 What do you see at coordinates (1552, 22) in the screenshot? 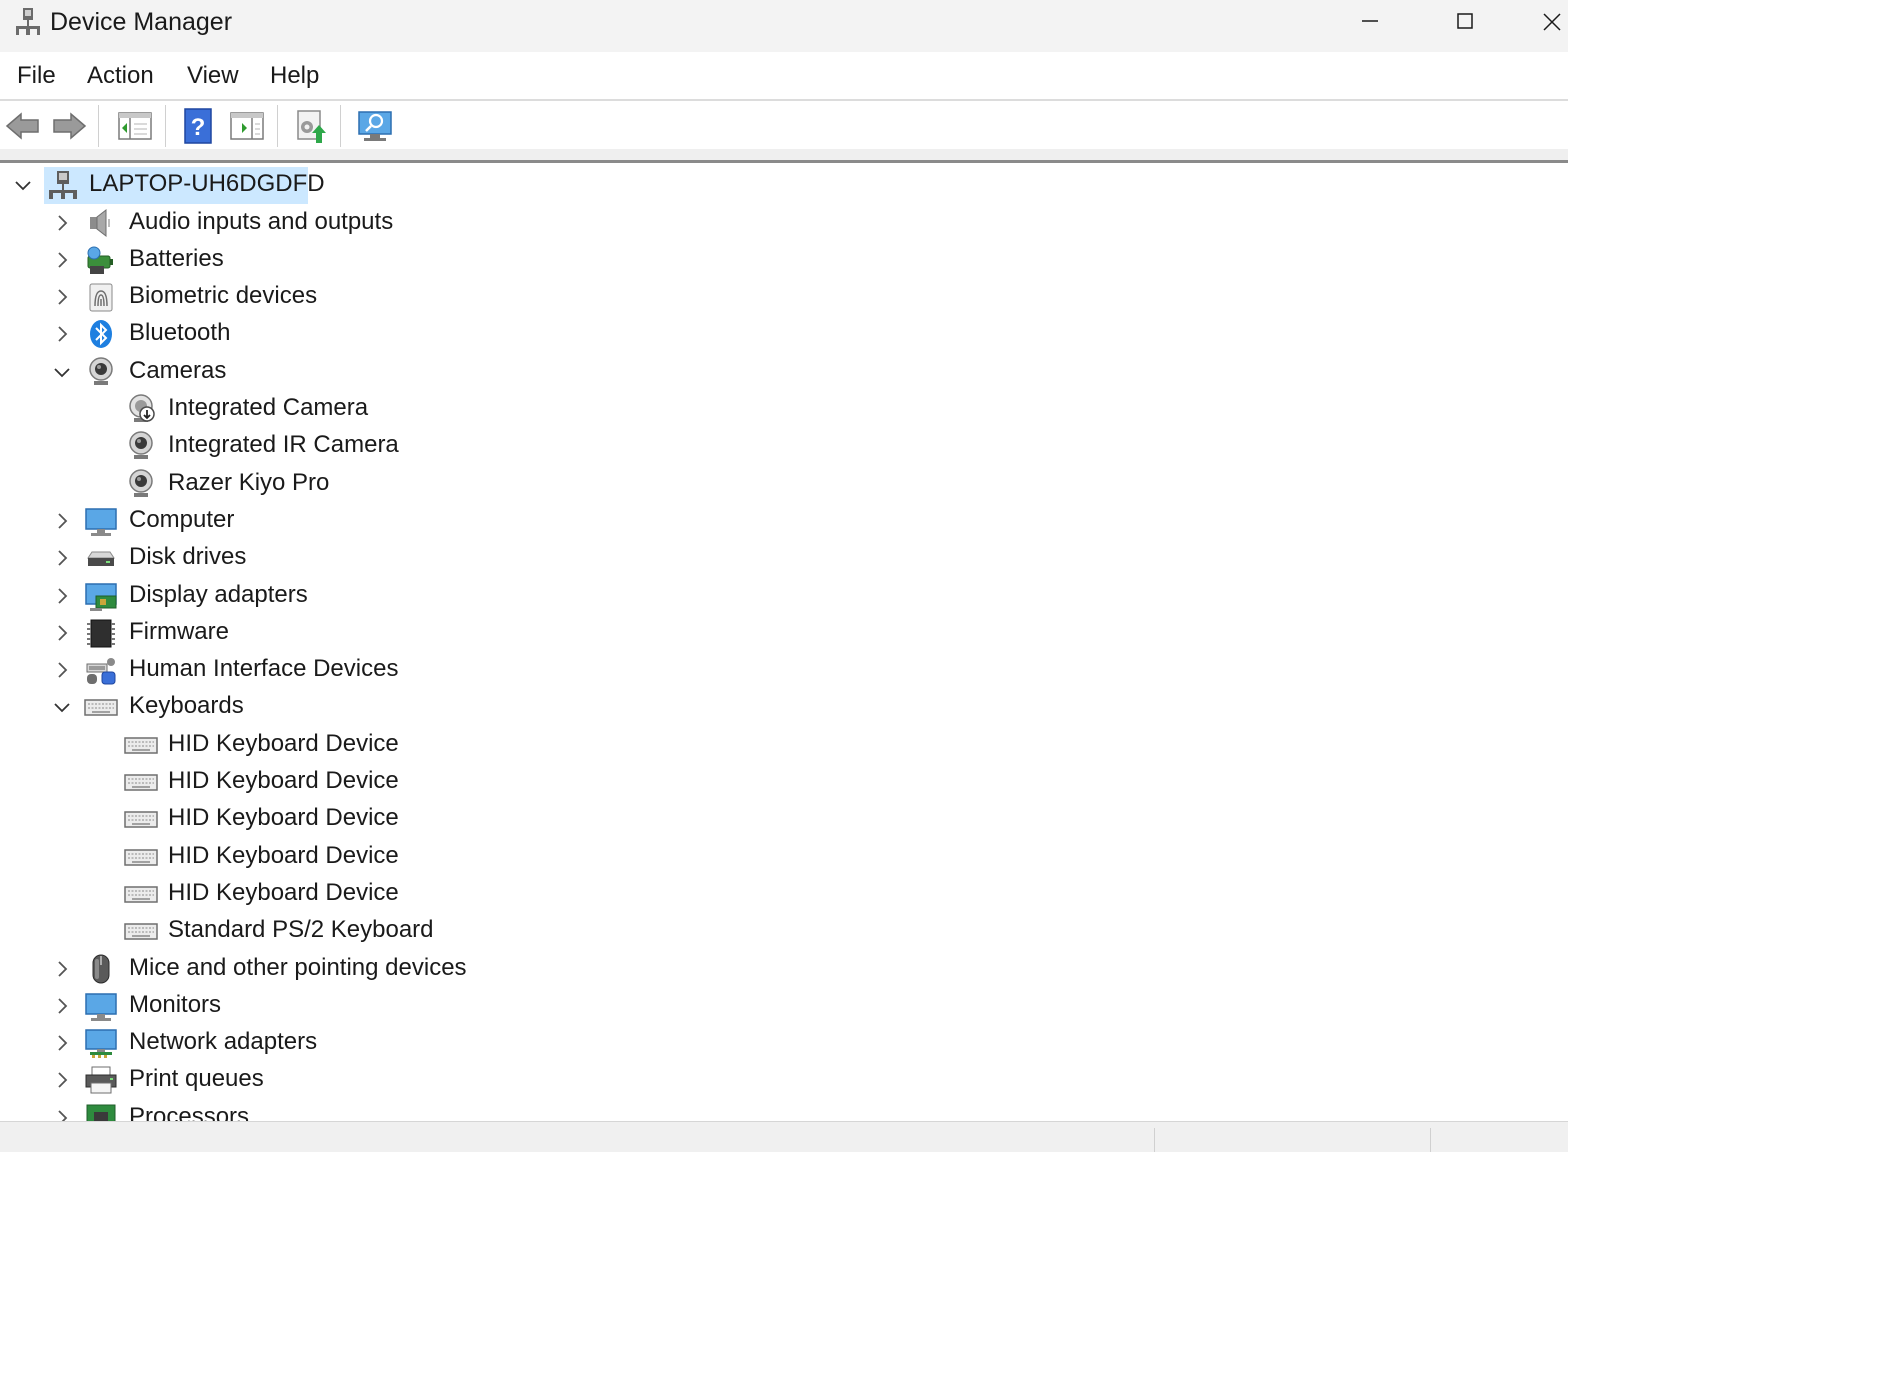
I see `close-icon` at bounding box center [1552, 22].